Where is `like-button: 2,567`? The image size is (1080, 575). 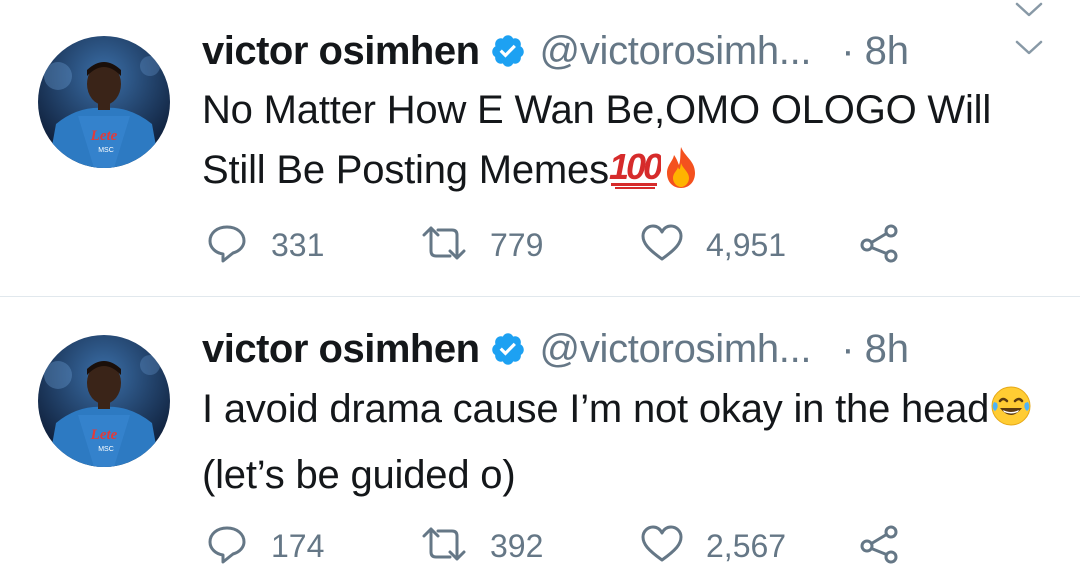
like-button: 2,567 is located at coordinates (713, 546).